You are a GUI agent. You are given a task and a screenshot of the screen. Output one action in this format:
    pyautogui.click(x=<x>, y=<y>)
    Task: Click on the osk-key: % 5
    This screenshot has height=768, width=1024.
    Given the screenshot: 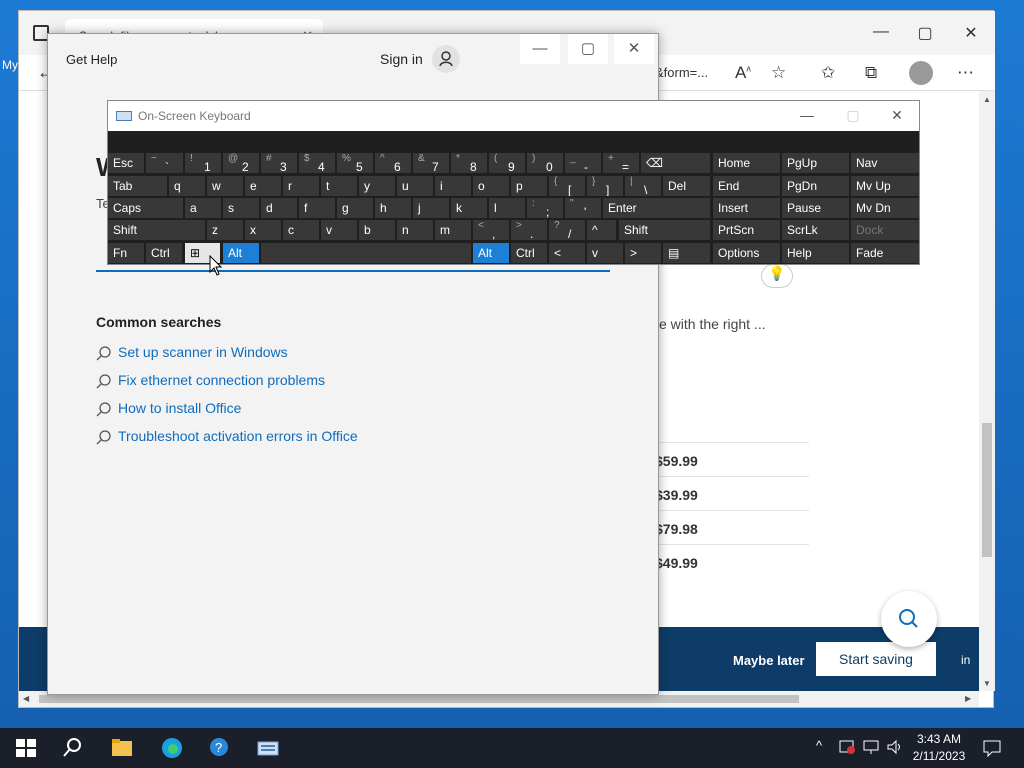 What is the action you would take?
    pyautogui.click(x=355, y=163)
    